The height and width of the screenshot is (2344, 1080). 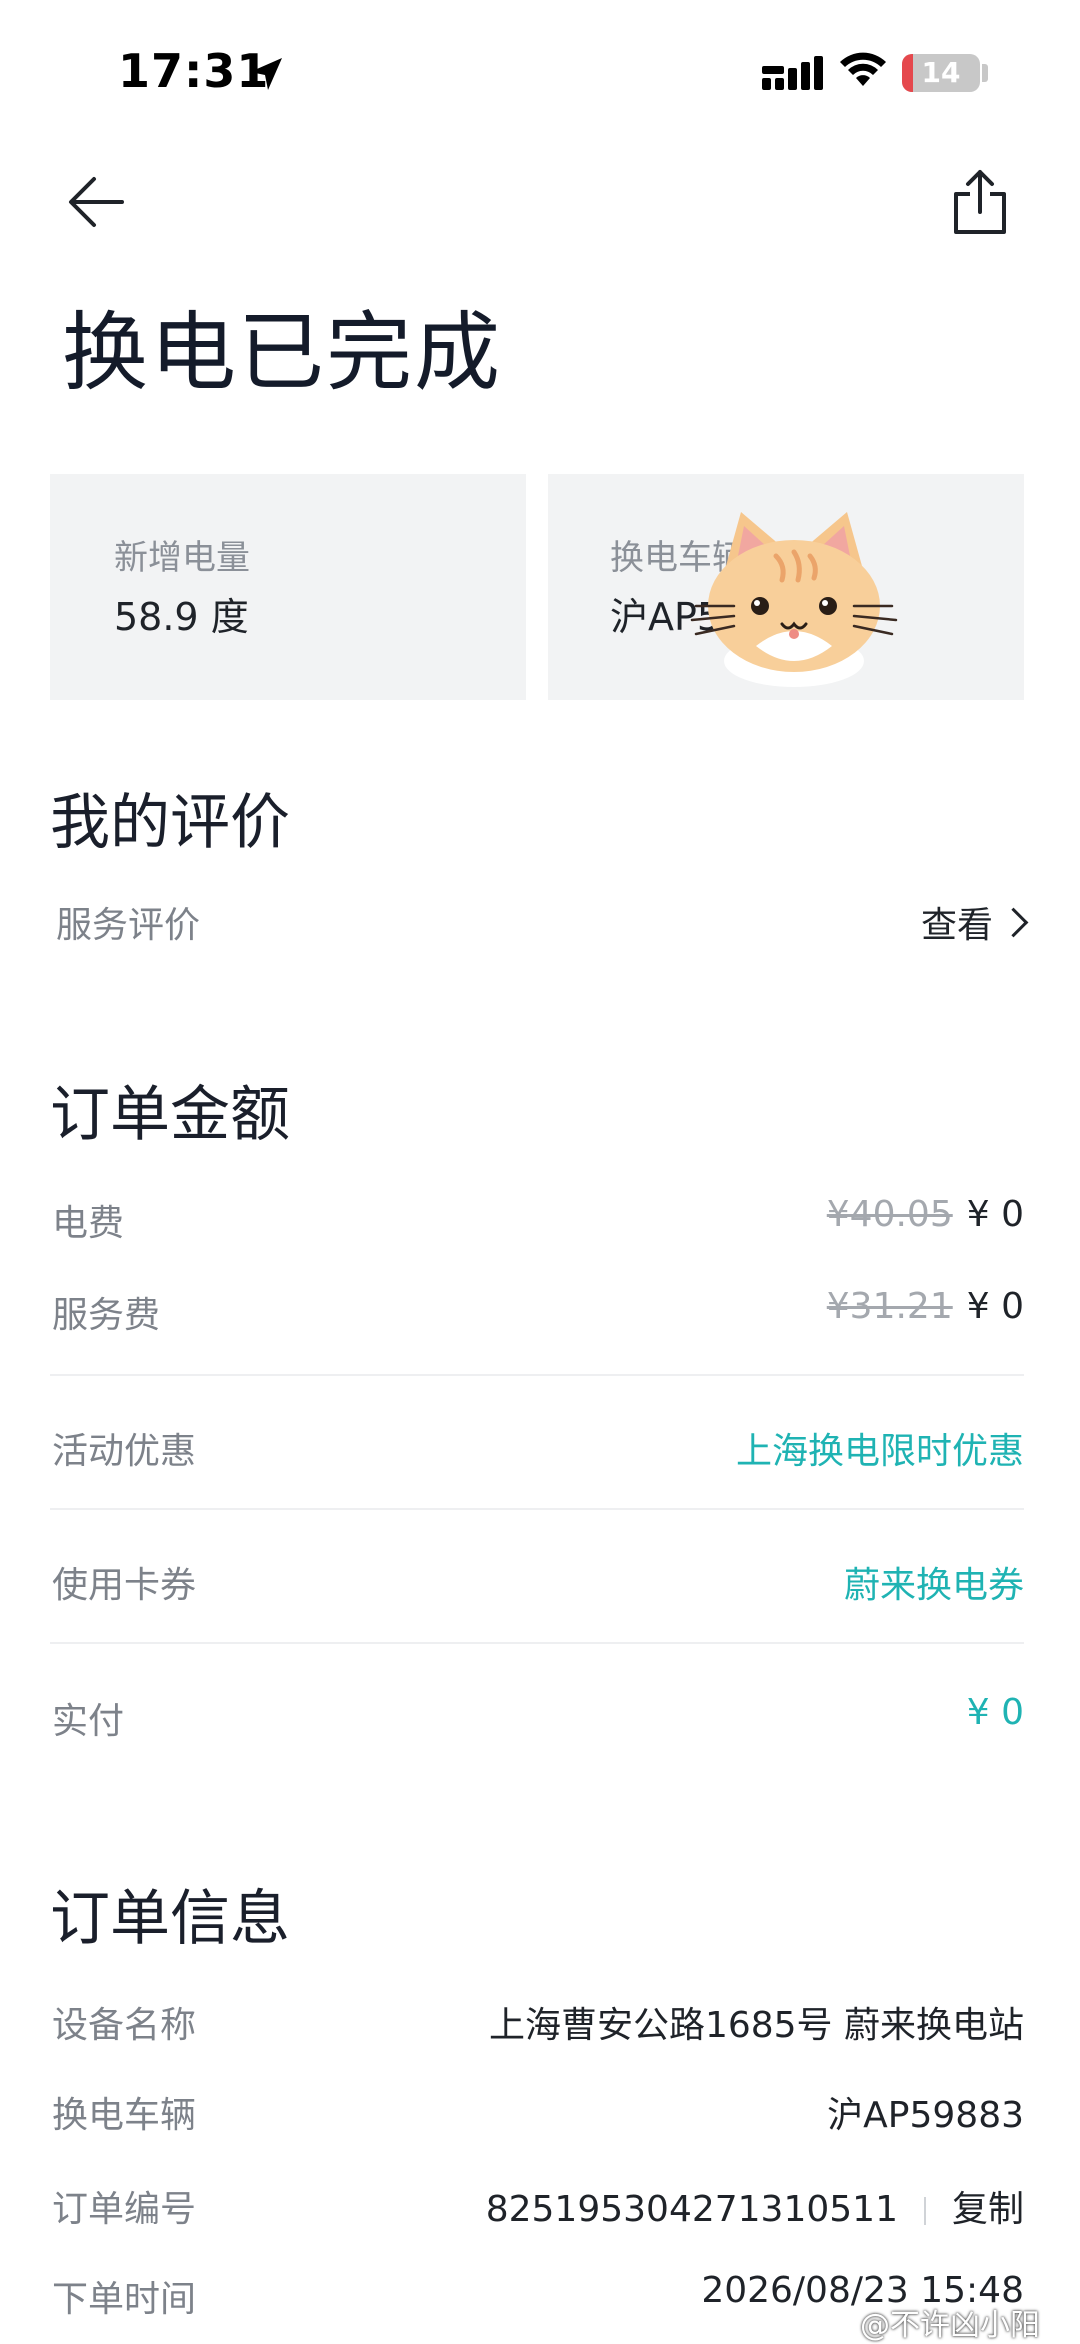 What do you see at coordinates (889, 1306) in the screenshot?
I see `service-fee-original: ¥31.21` at bounding box center [889, 1306].